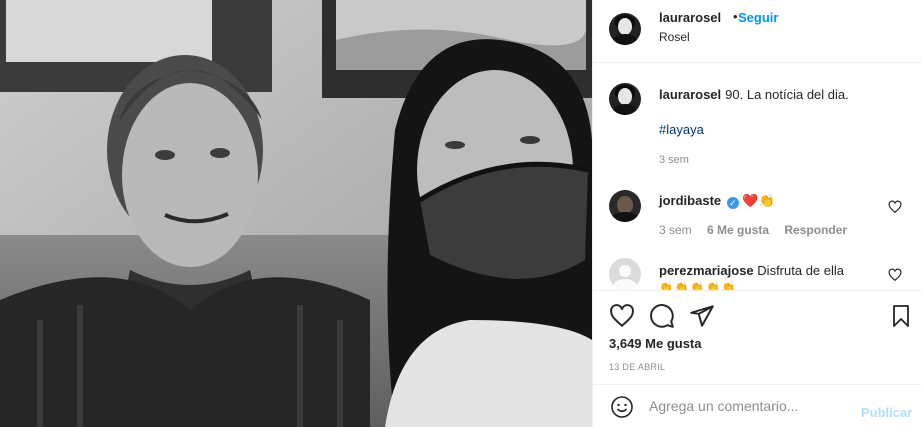 The height and width of the screenshot is (427, 921). I want to click on comment-text: Disfruta de ella, so click(801, 270).